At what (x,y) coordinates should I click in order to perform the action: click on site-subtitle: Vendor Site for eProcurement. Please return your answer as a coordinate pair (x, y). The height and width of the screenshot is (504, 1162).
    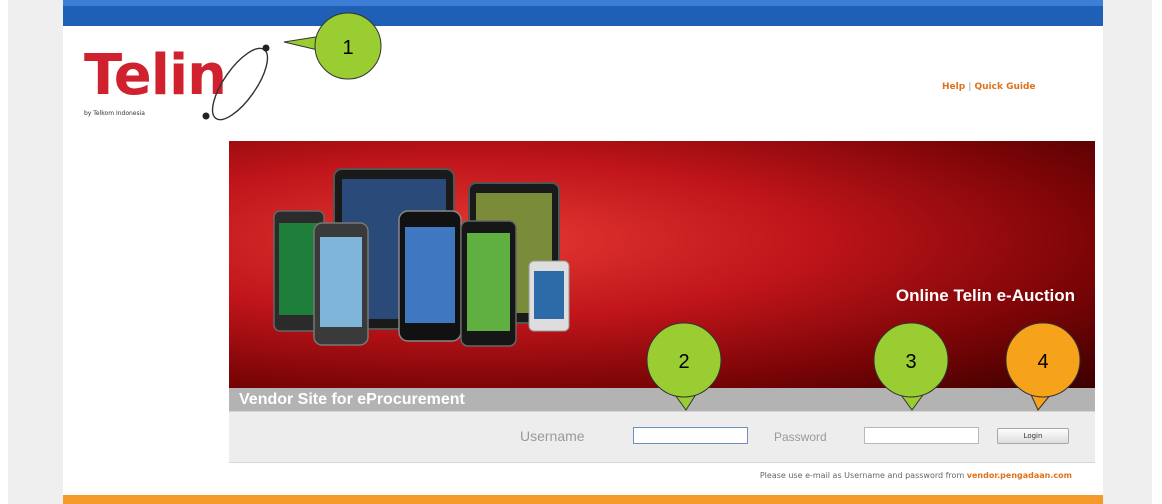
    Looking at the image, I should click on (352, 399).